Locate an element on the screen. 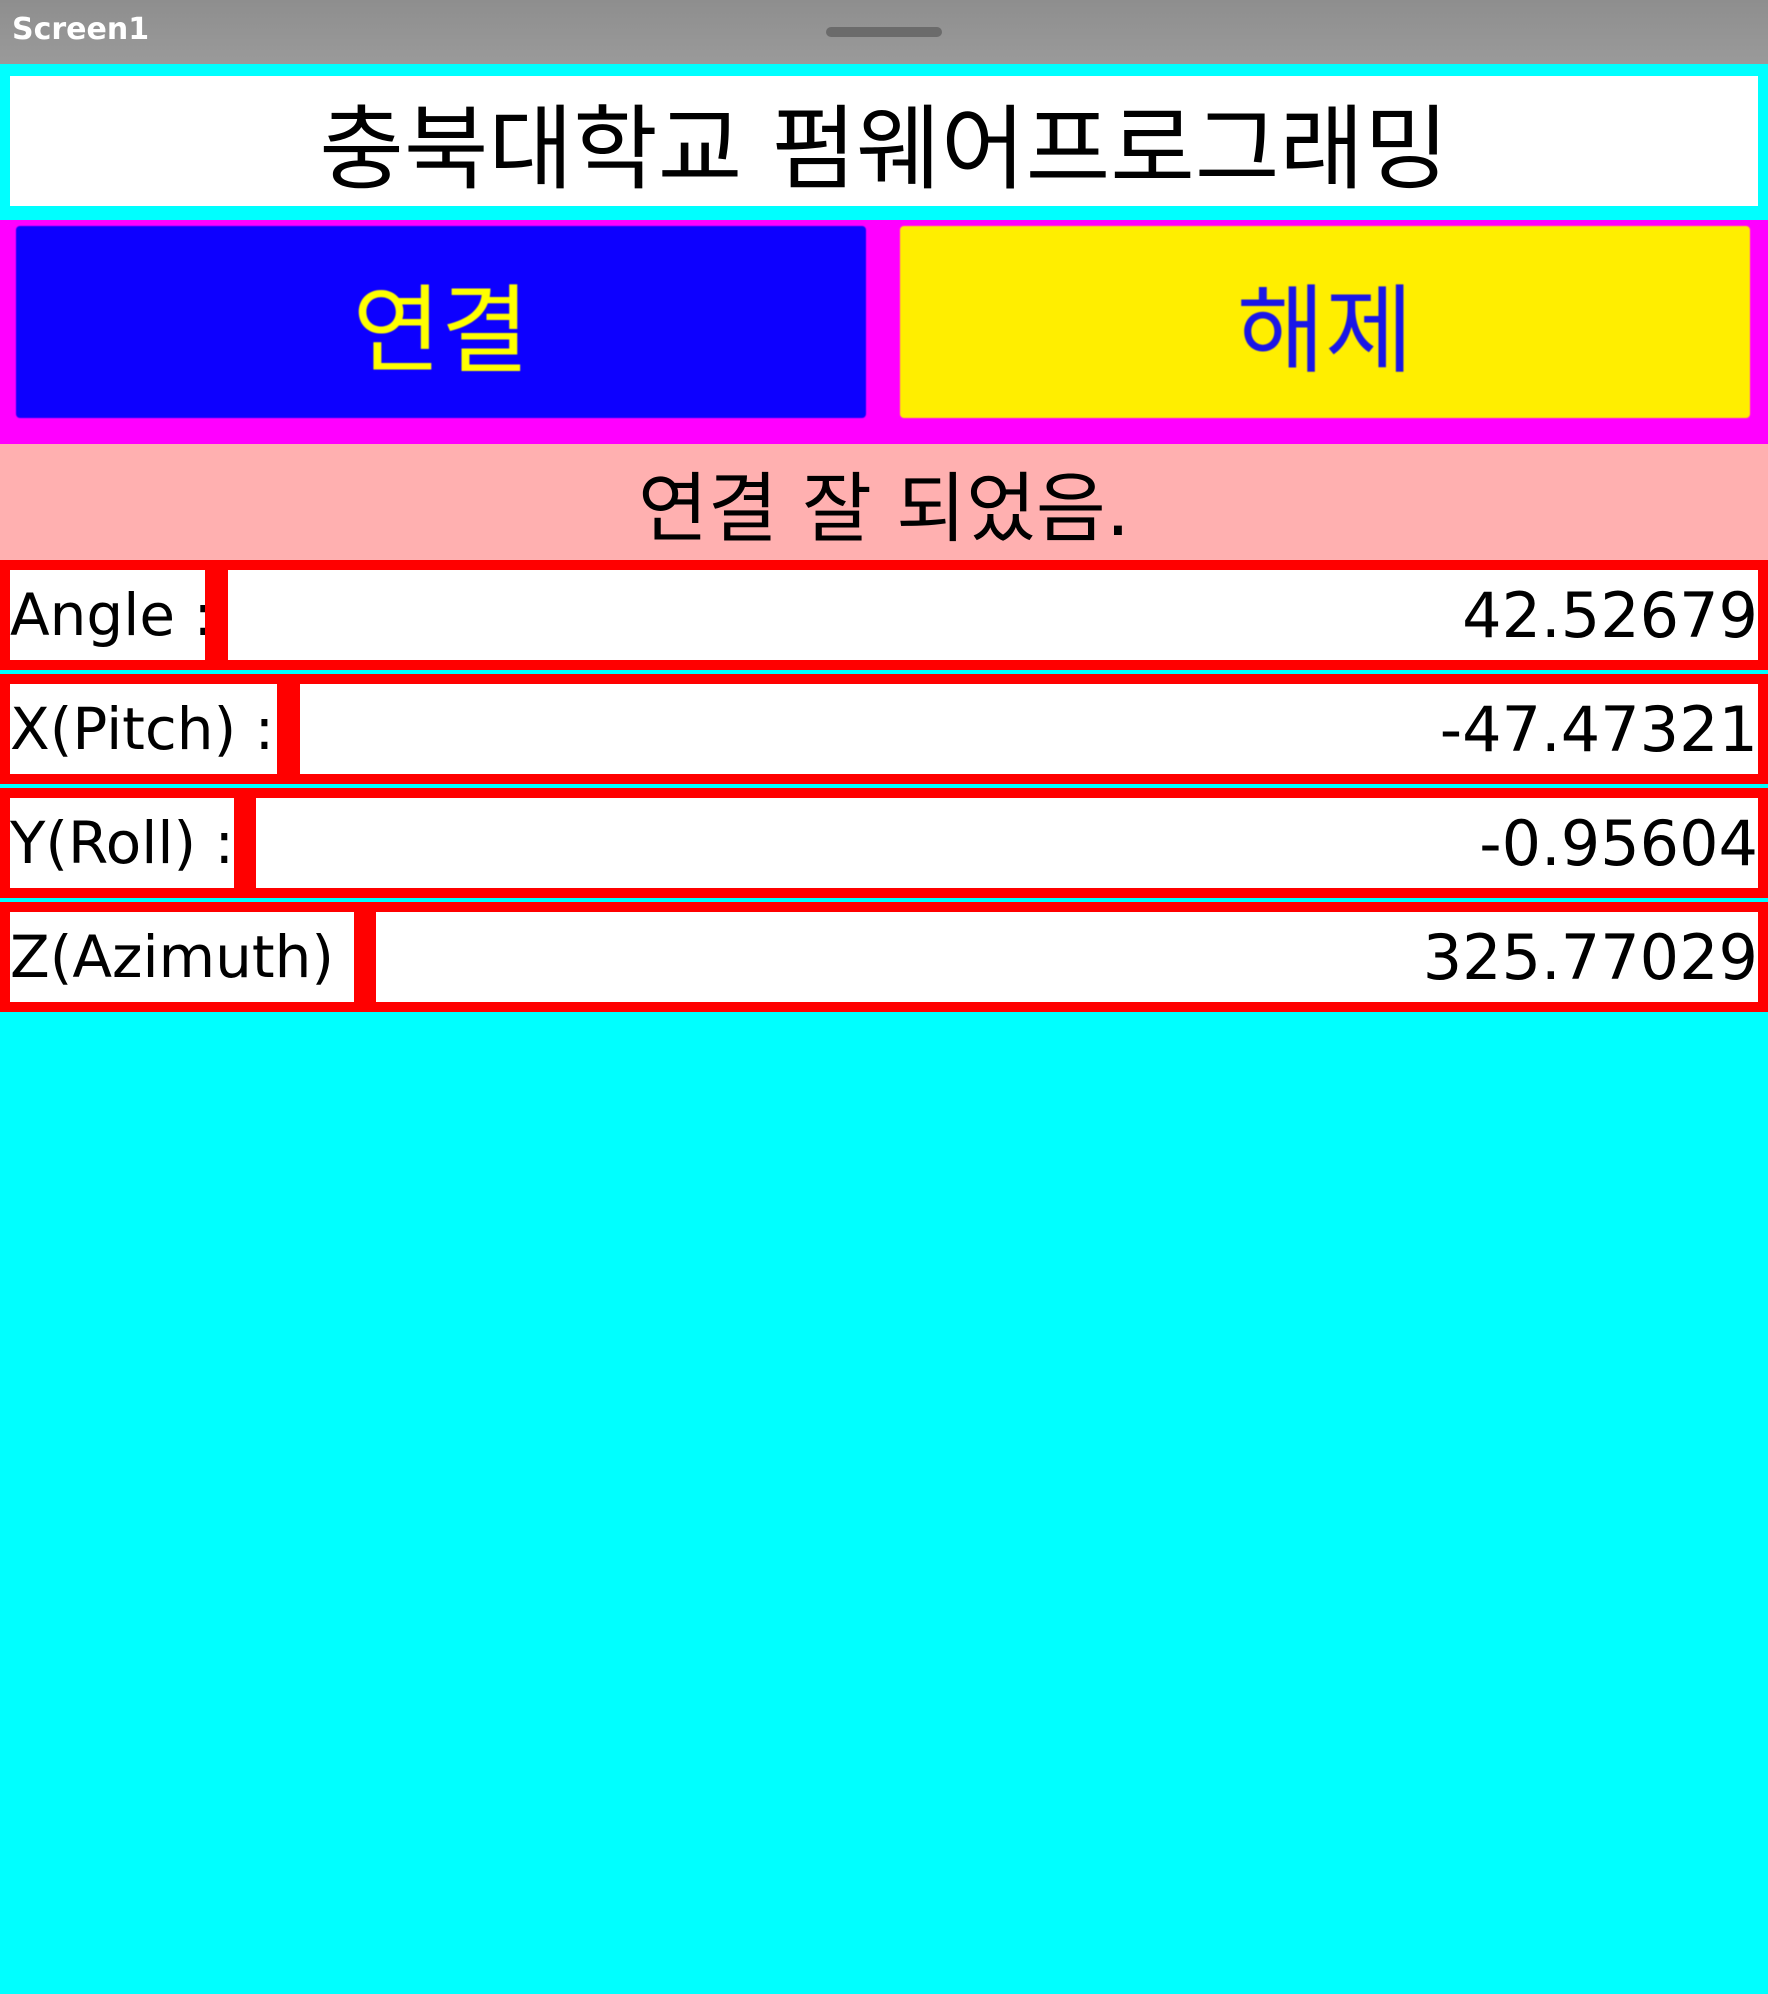 This screenshot has width=1768, height=1994. azimuth-row: Z(Azimuth) : 325.77029 is located at coordinates (884, 957).